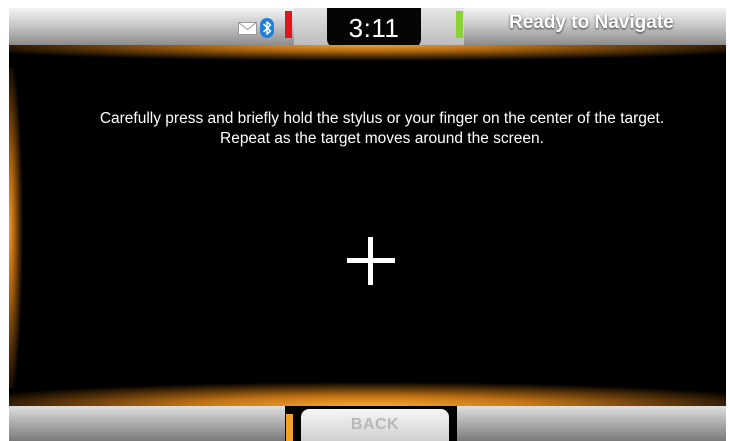 The width and height of the screenshot is (730, 441). What do you see at coordinates (289, 427) in the screenshot?
I see `bottom-marker-orange` at bounding box center [289, 427].